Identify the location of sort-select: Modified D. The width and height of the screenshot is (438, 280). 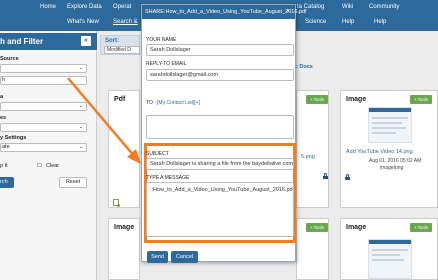
(122, 50).